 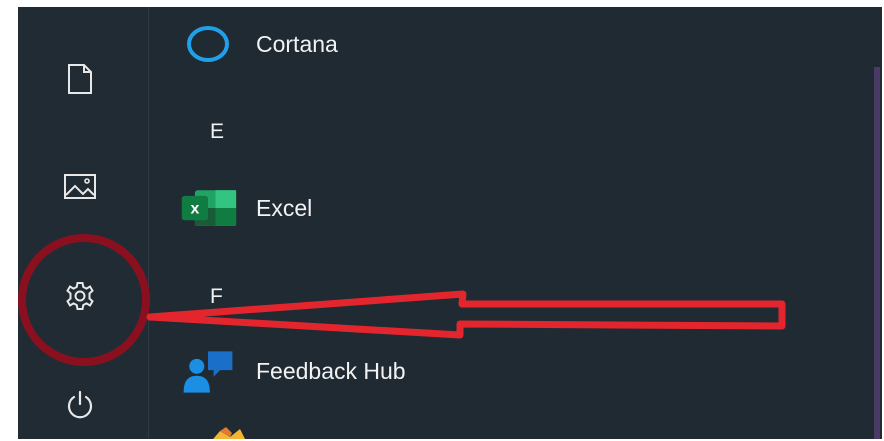 I want to click on app-item-excel: x Excel, so click(x=245, y=208).